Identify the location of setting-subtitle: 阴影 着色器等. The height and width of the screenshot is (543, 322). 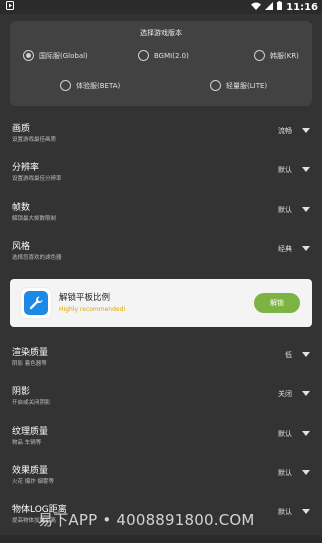
(29, 364).